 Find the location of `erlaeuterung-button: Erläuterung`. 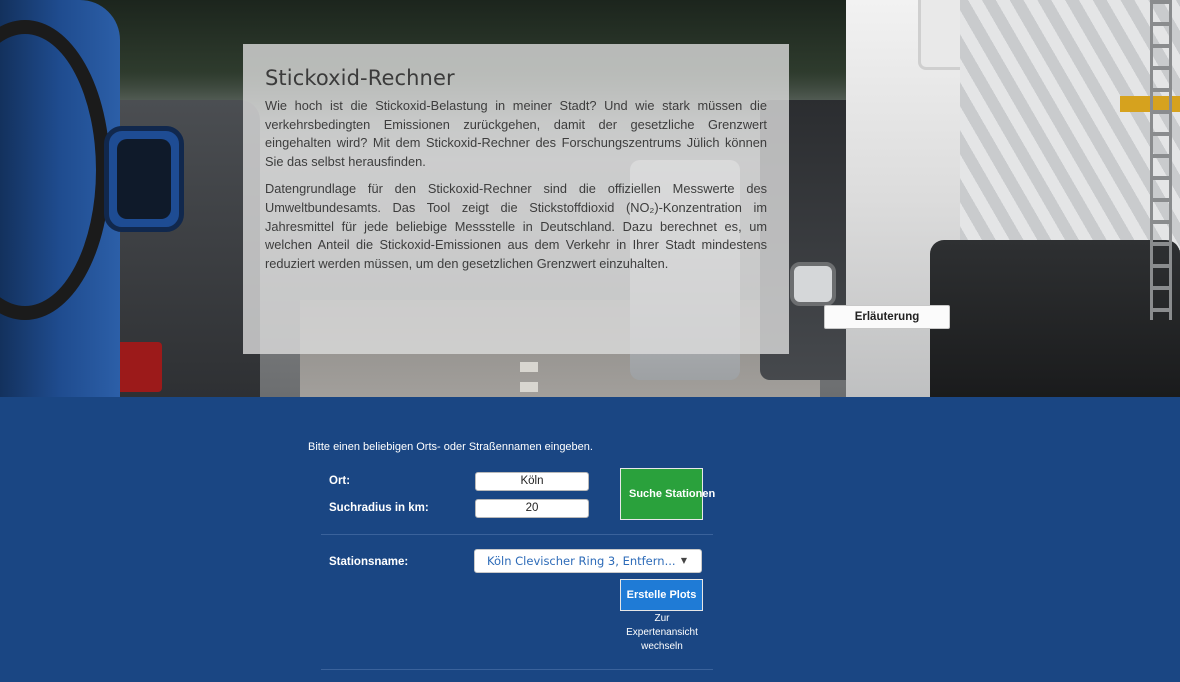

erlaeuterung-button: Erläuterung is located at coordinates (887, 317).